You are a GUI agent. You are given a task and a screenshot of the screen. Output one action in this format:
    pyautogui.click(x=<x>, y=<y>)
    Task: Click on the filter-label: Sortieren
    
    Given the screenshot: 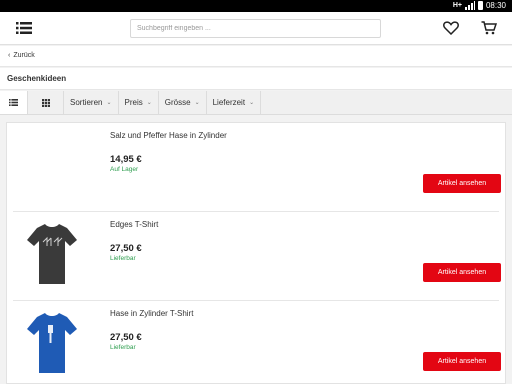 What is the action you would take?
    pyautogui.click(x=86, y=102)
    